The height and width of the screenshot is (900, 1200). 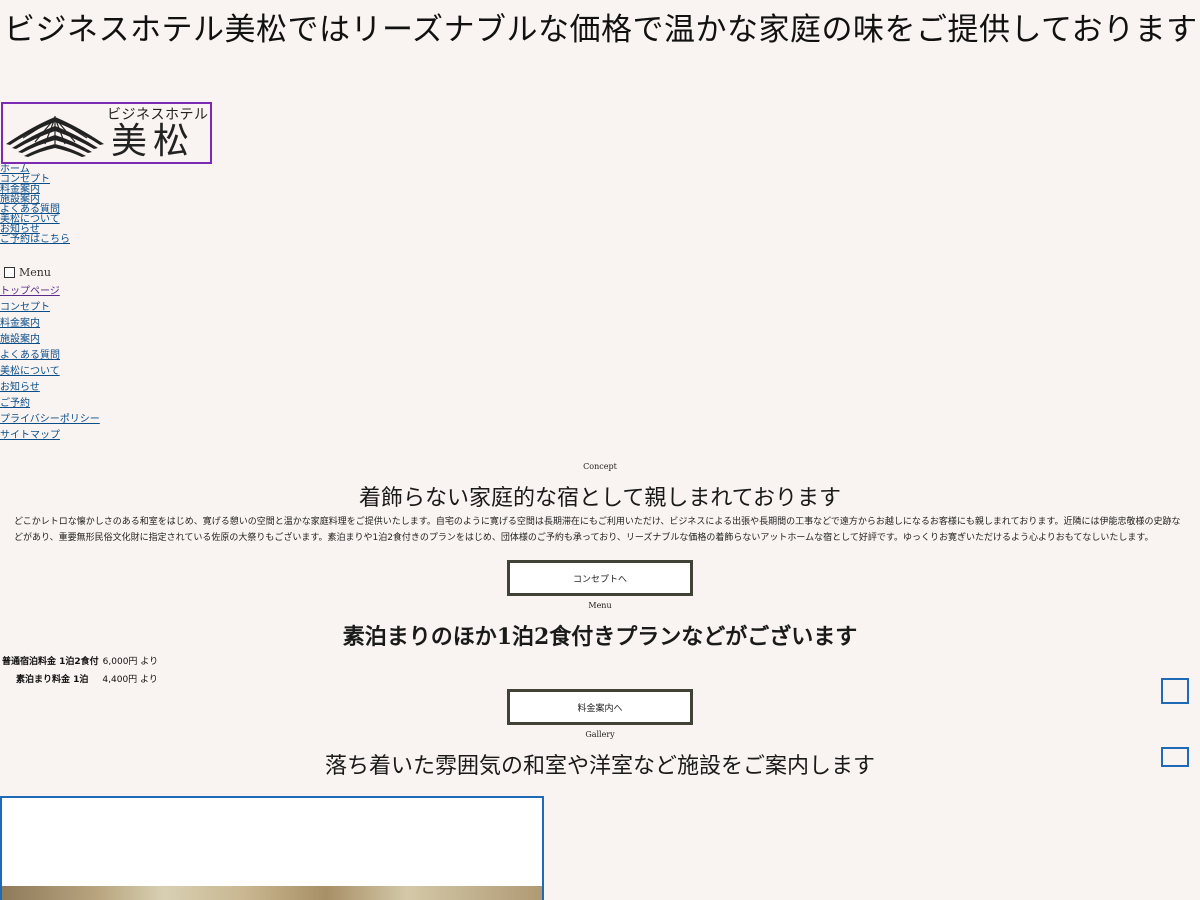 What do you see at coordinates (35, 240) in the screenshot?
I see `top-nav-reserve: ご予約はこちら` at bounding box center [35, 240].